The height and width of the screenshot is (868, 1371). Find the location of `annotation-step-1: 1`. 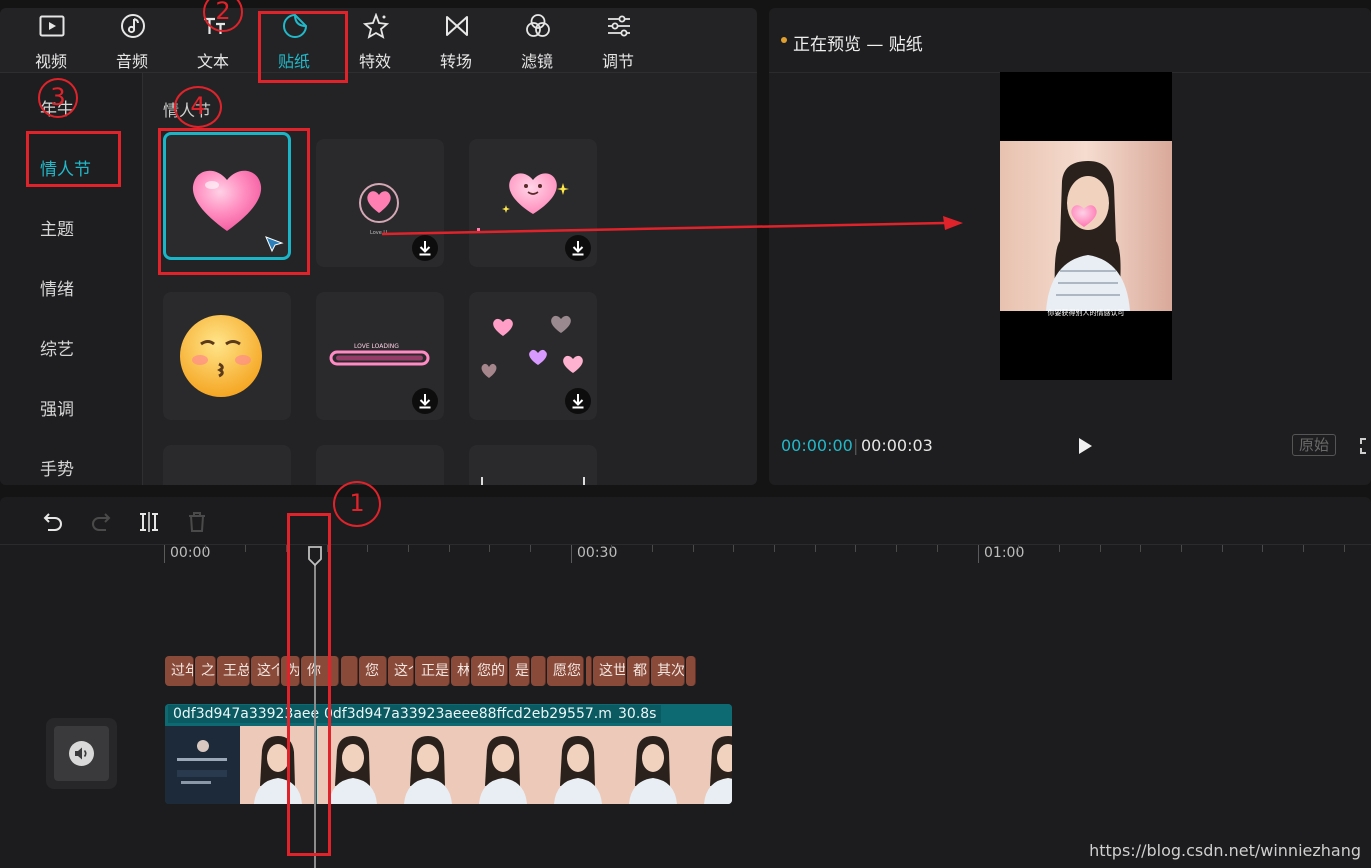

annotation-step-1: 1 is located at coordinates (357, 504).